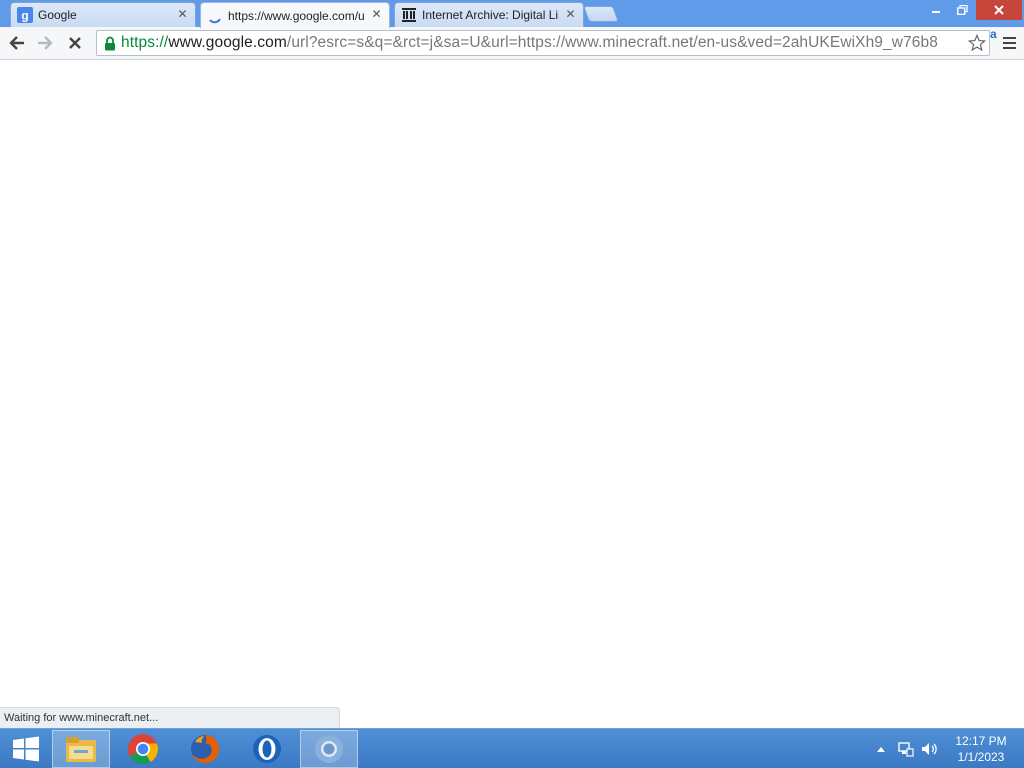 The height and width of the screenshot is (768, 1024). I want to click on minimize-button, so click(936, 10).